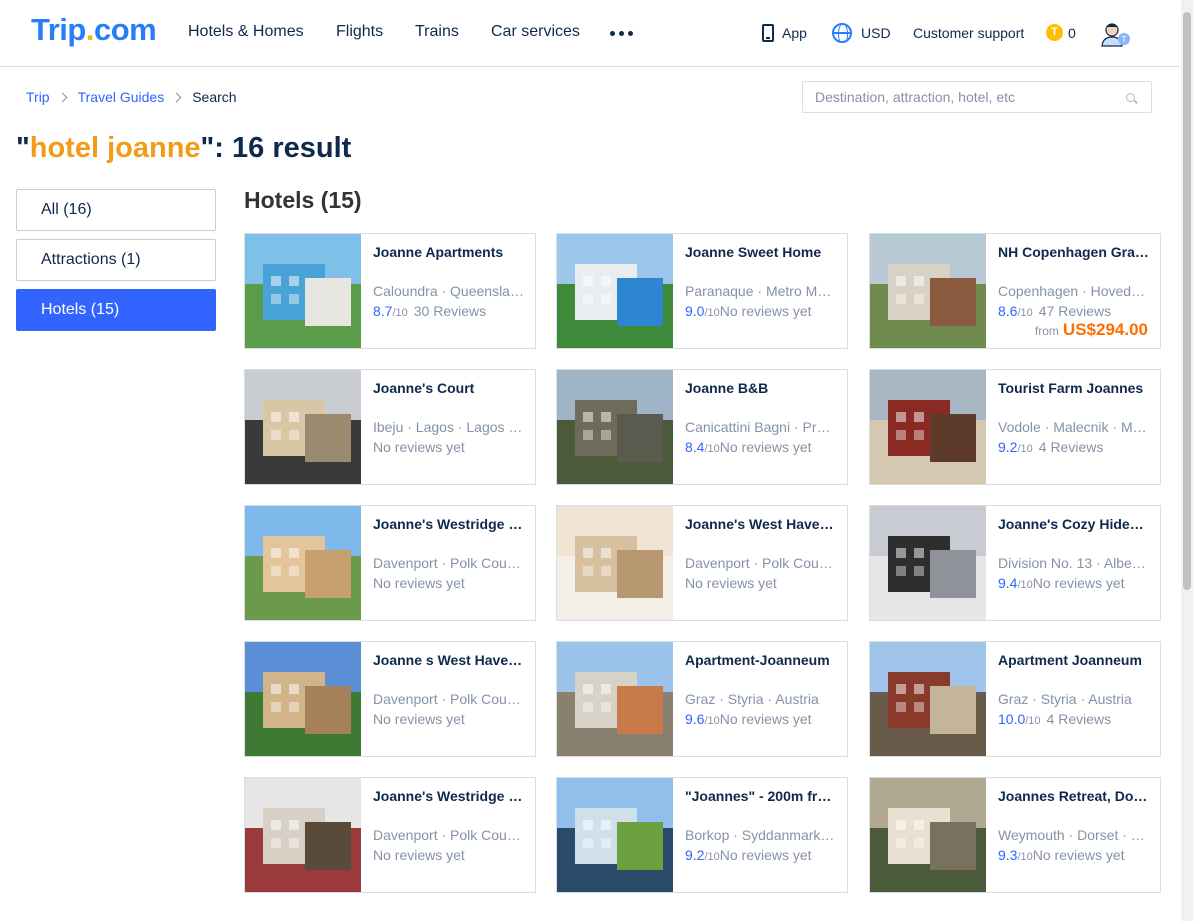 The height and width of the screenshot is (921, 1193). What do you see at coordinates (246, 32) in the screenshot?
I see `nav-hotels-homes: Hotels & Homes` at bounding box center [246, 32].